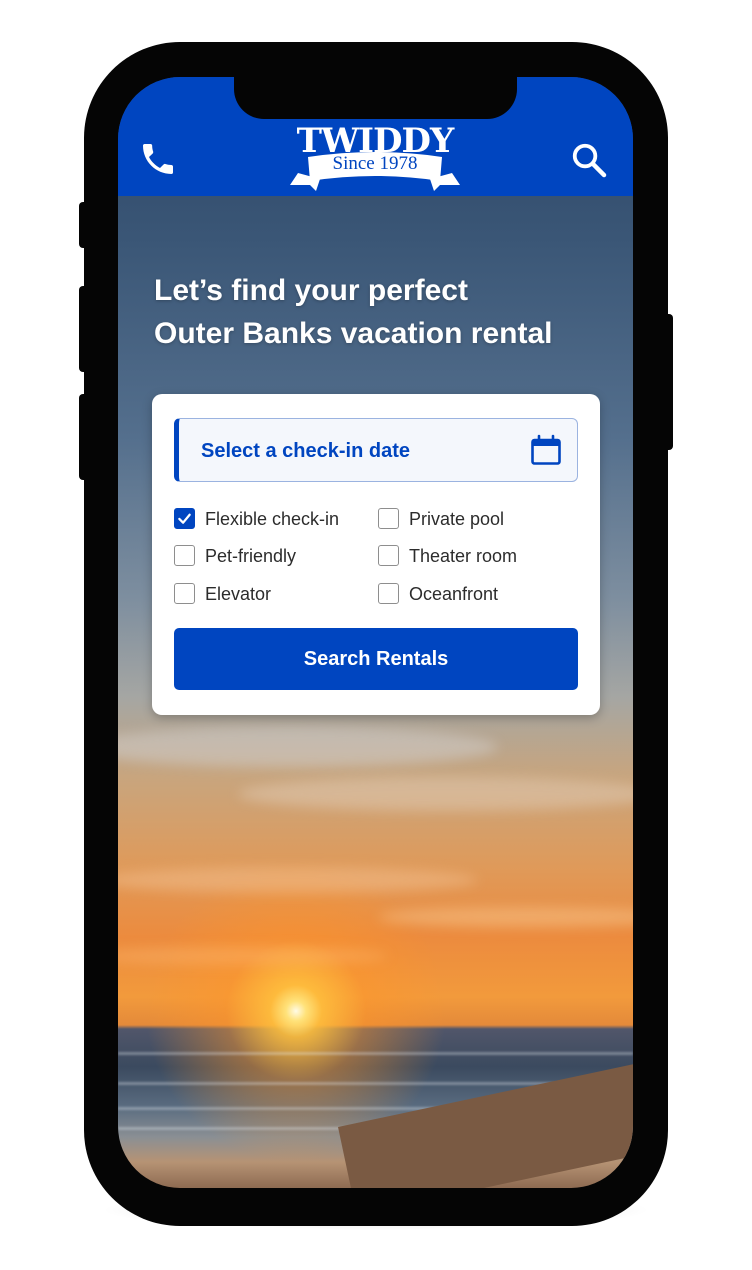 The width and height of the screenshot is (752, 1270). What do you see at coordinates (454, 594) in the screenshot?
I see `option-label: Oceanfront` at bounding box center [454, 594].